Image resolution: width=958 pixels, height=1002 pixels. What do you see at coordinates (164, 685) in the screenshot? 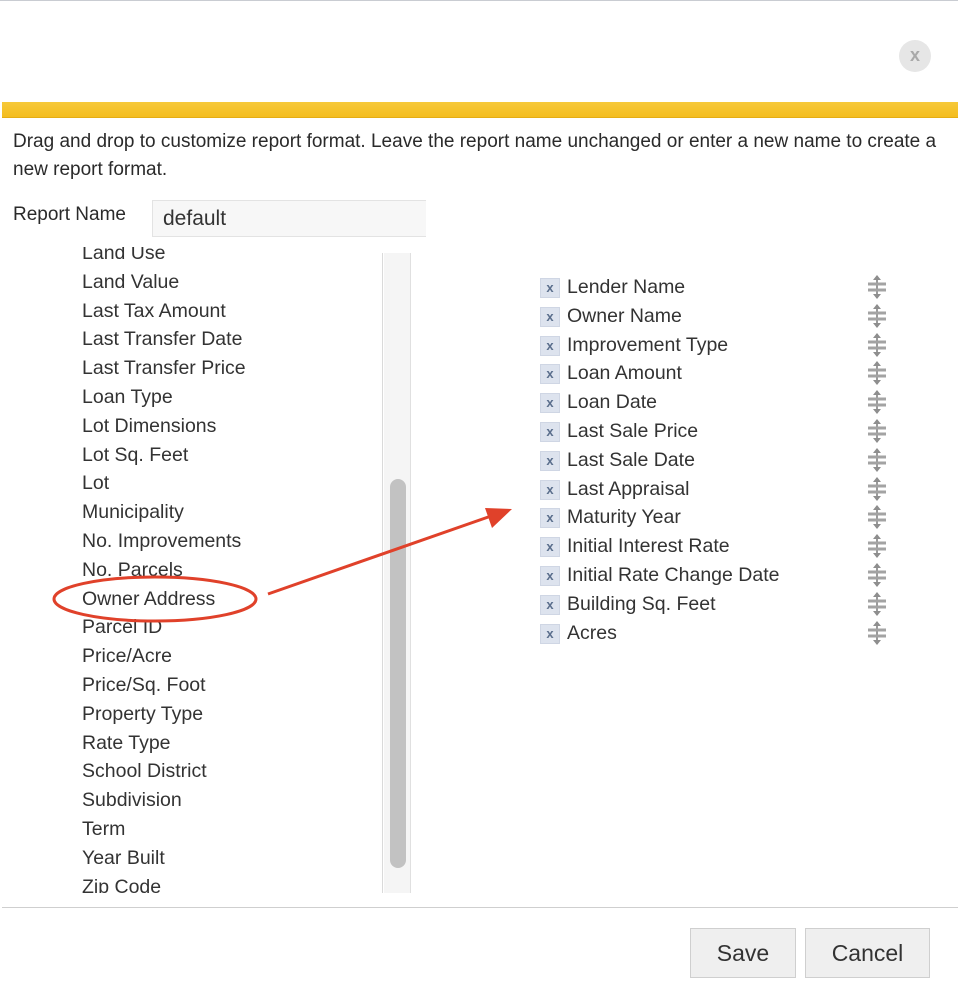
I see `available-field-item: Price/Sq. Foot` at bounding box center [164, 685].